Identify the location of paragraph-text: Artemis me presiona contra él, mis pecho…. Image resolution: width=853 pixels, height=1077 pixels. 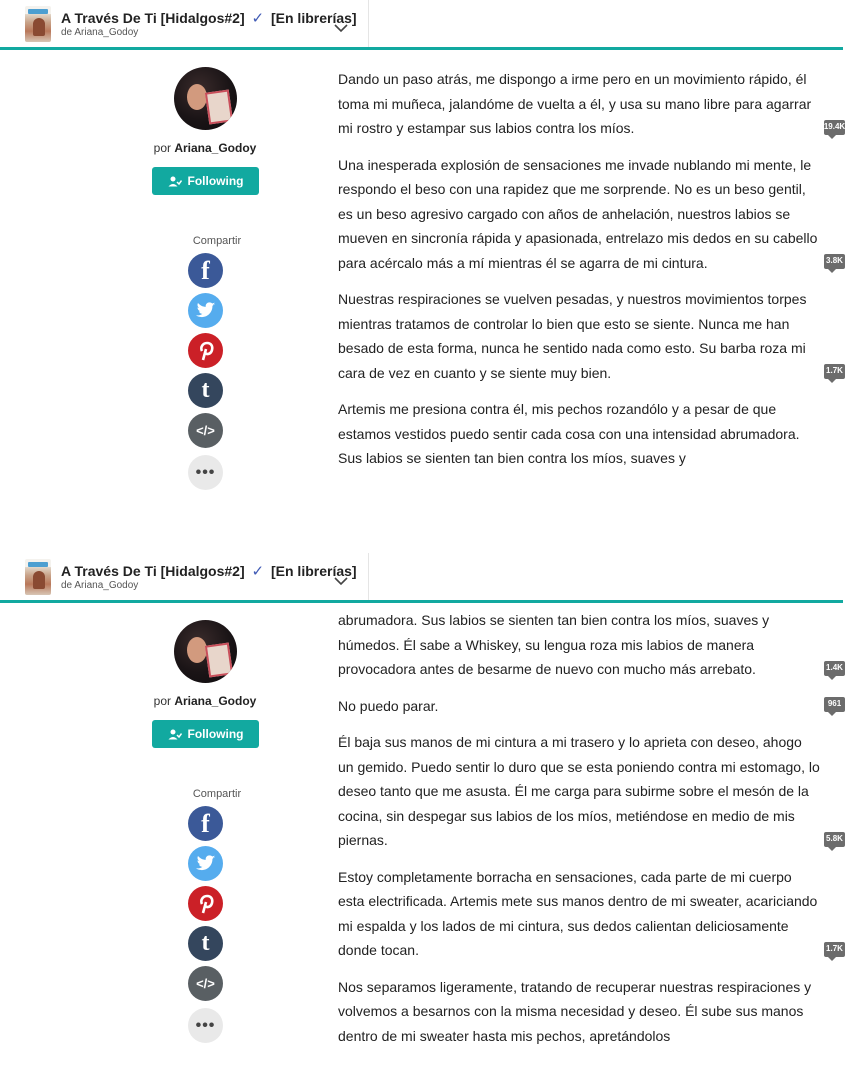
(569, 433).